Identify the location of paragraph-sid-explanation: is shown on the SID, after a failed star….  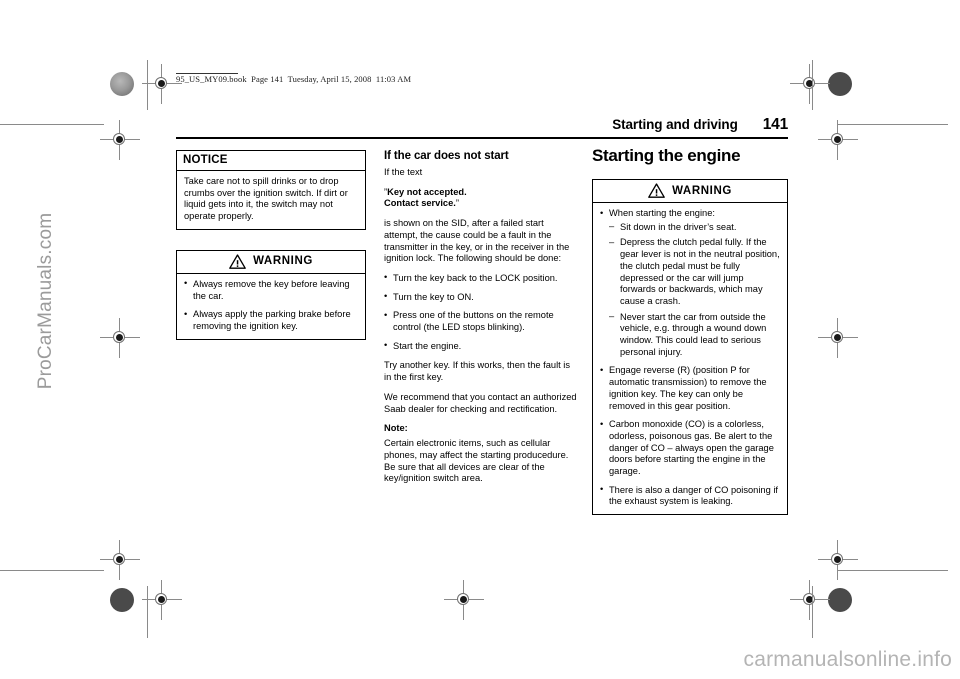
(477, 241).